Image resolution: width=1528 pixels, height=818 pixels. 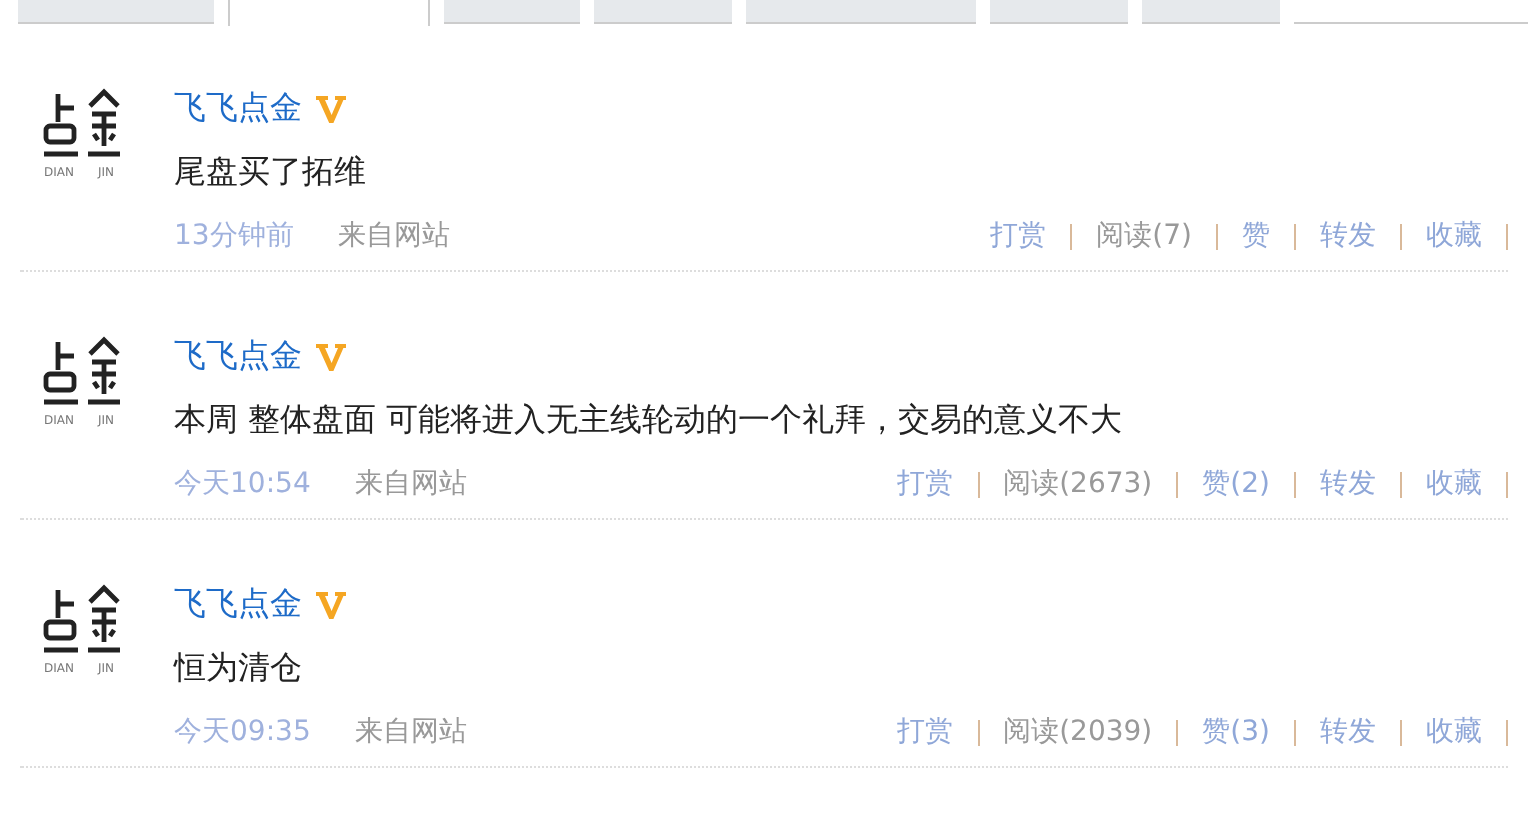 What do you see at coordinates (1078, 732) in the screenshot?
I see `read-count: 阅读(2039)` at bounding box center [1078, 732].